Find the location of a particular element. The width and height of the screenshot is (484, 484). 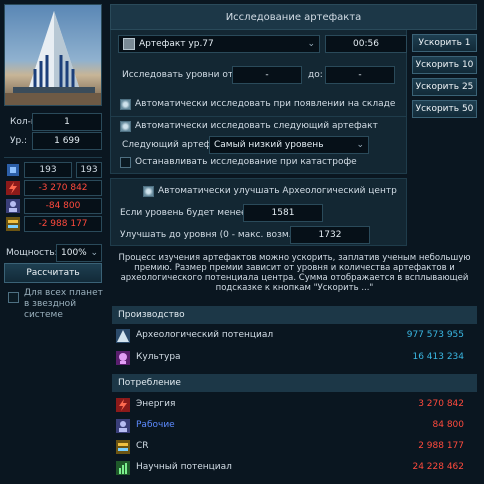

power-select: 100% ⌄ is located at coordinates (79, 253).